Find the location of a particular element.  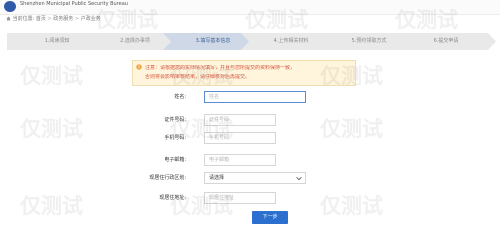

breadcrumb: 当前位置: 首页 > 政务服务 > 户政业务 is located at coordinates (53, 19).